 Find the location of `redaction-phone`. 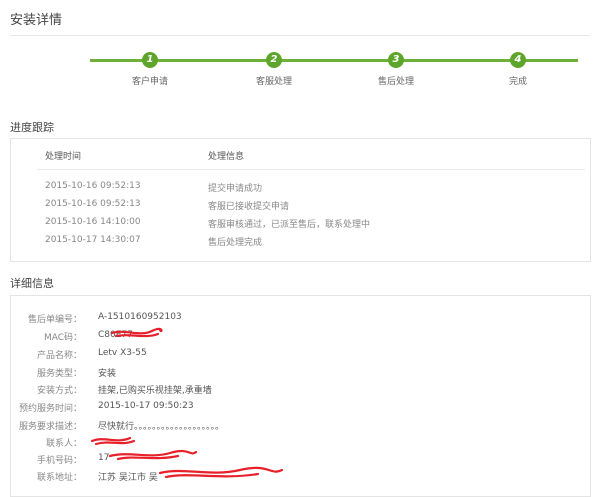

redaction-phone is located at coordinates (153, 455).